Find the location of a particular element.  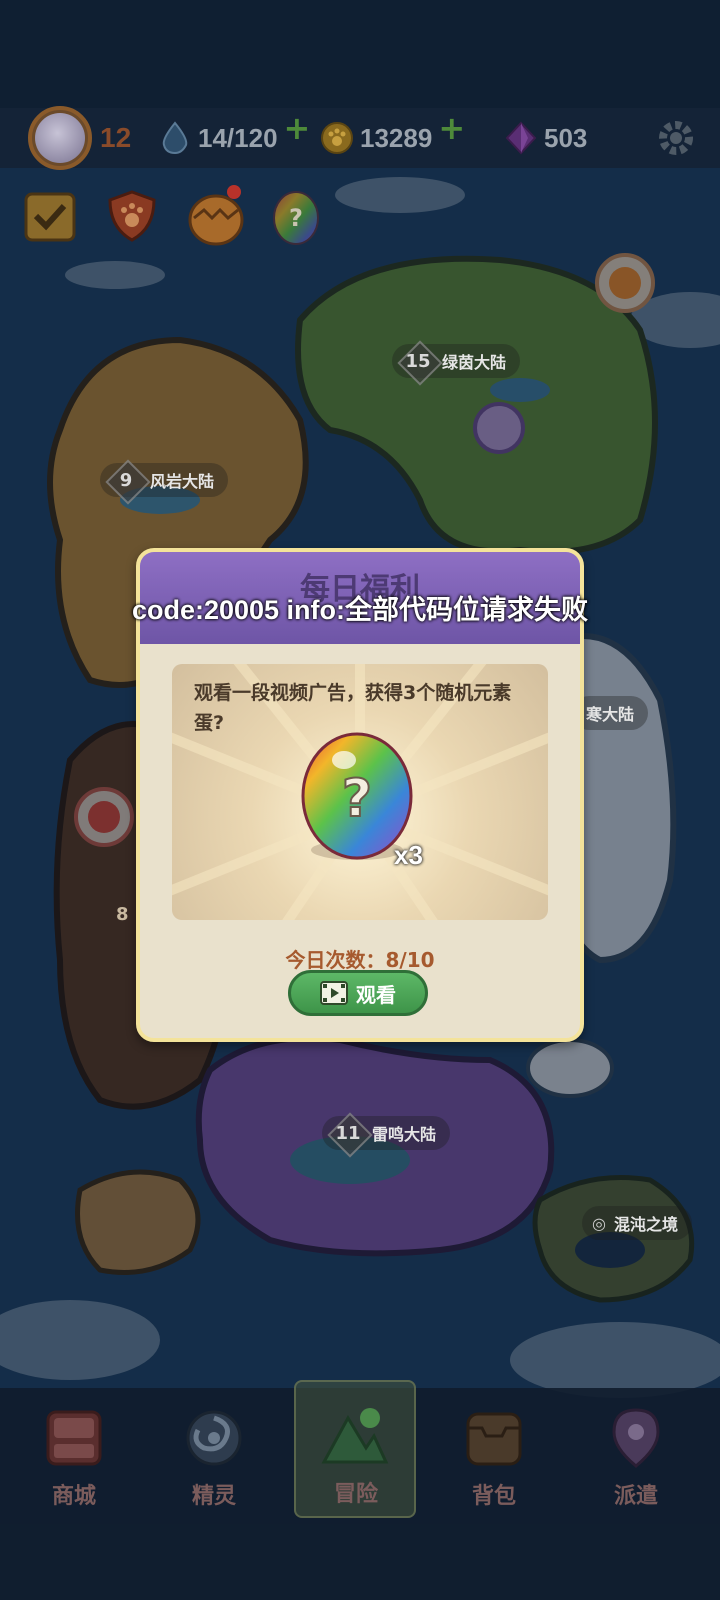

tab-spirits: 精灵 is located at coordinates (214, 1460).